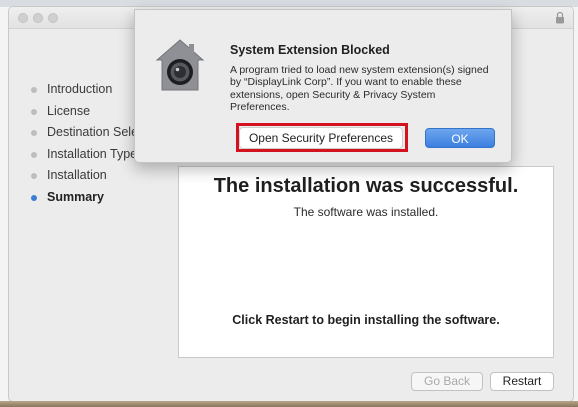  Describe the element at coordinates (560, 17) in the screenshot. I see `lock-icon` at that location.